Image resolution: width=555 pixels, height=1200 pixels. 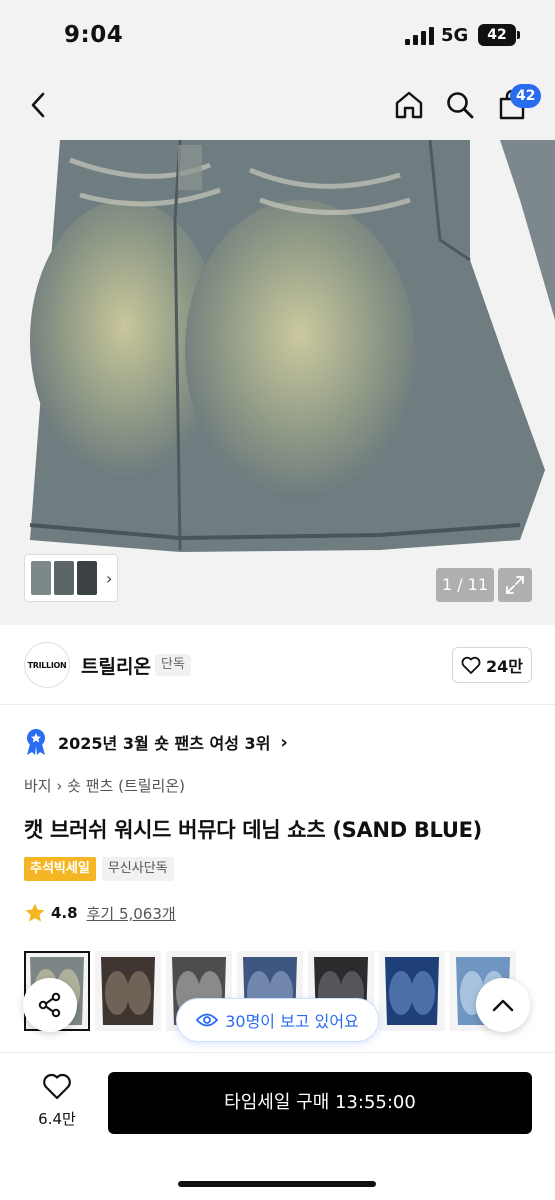 I want to click on scroll-to-top-button, so click(x=503, y=1005).